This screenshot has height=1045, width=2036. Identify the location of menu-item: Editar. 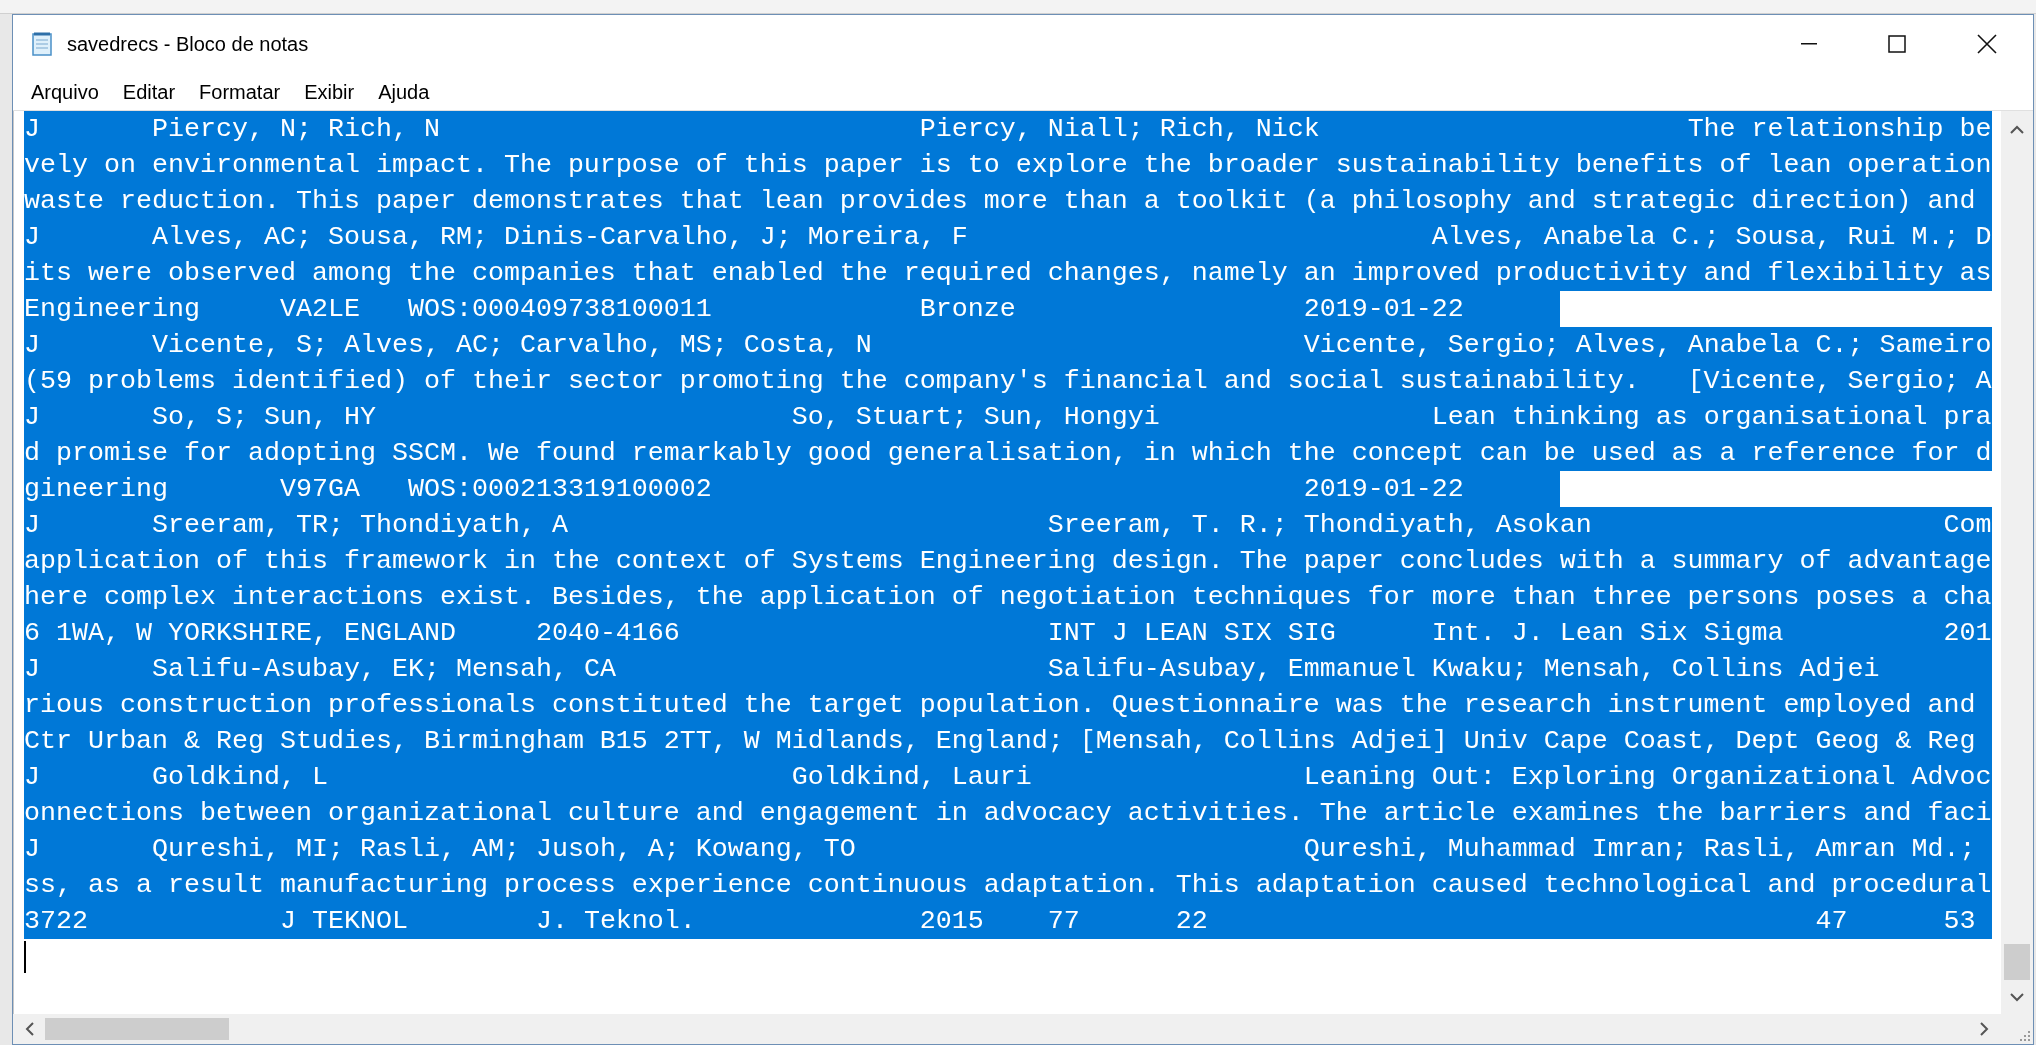
(149, 91).